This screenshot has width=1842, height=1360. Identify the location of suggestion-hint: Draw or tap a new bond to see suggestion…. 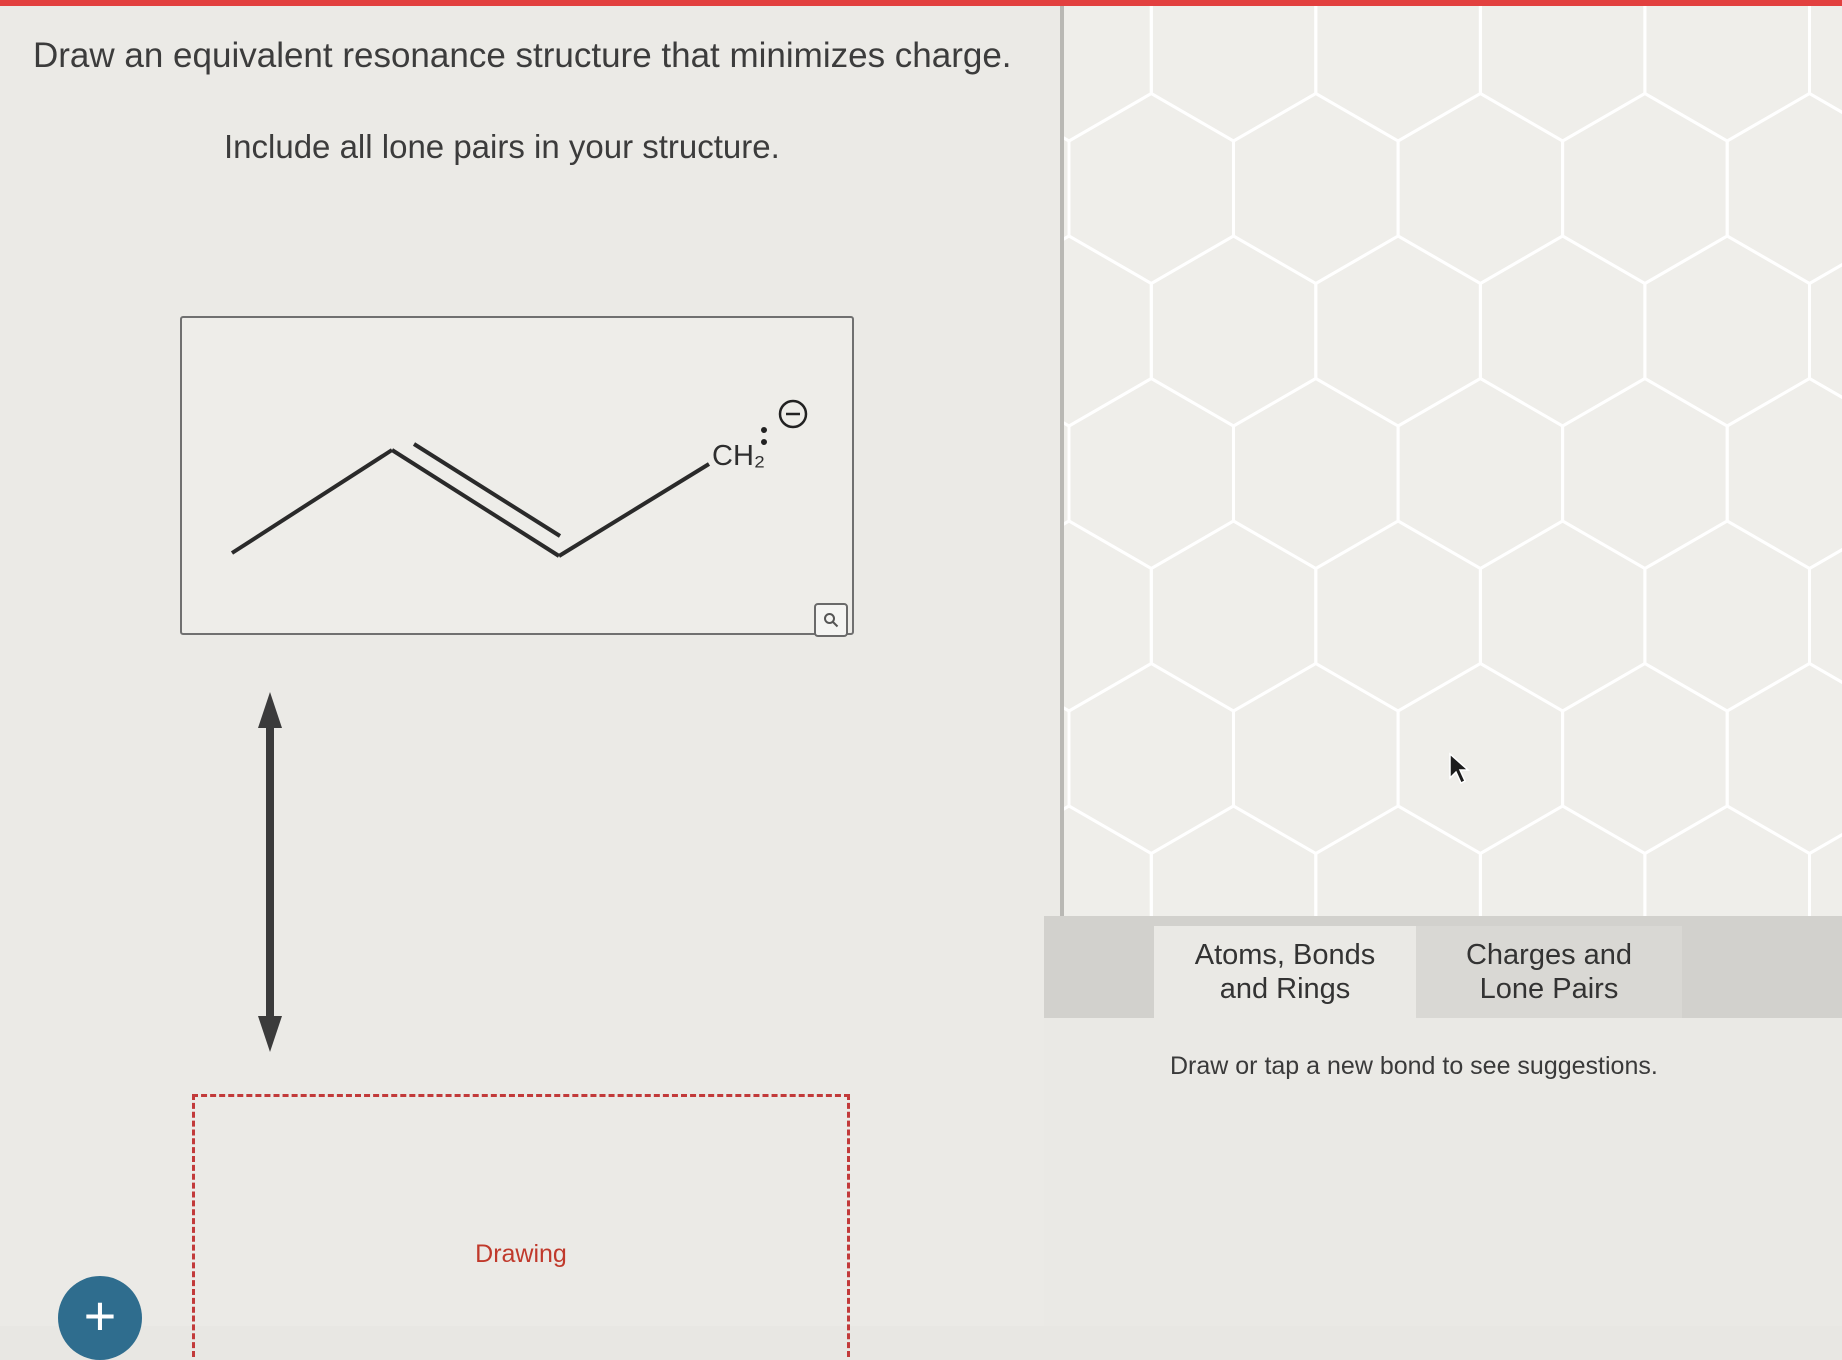
(1414, 1066).